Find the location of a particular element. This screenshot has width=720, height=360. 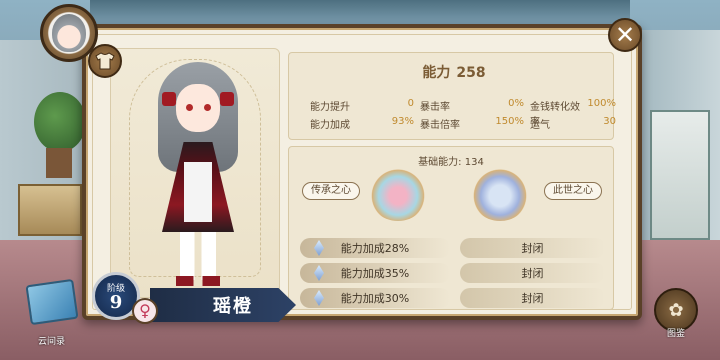

atlas-icon: ✿ is located at coordinates (676, 310).